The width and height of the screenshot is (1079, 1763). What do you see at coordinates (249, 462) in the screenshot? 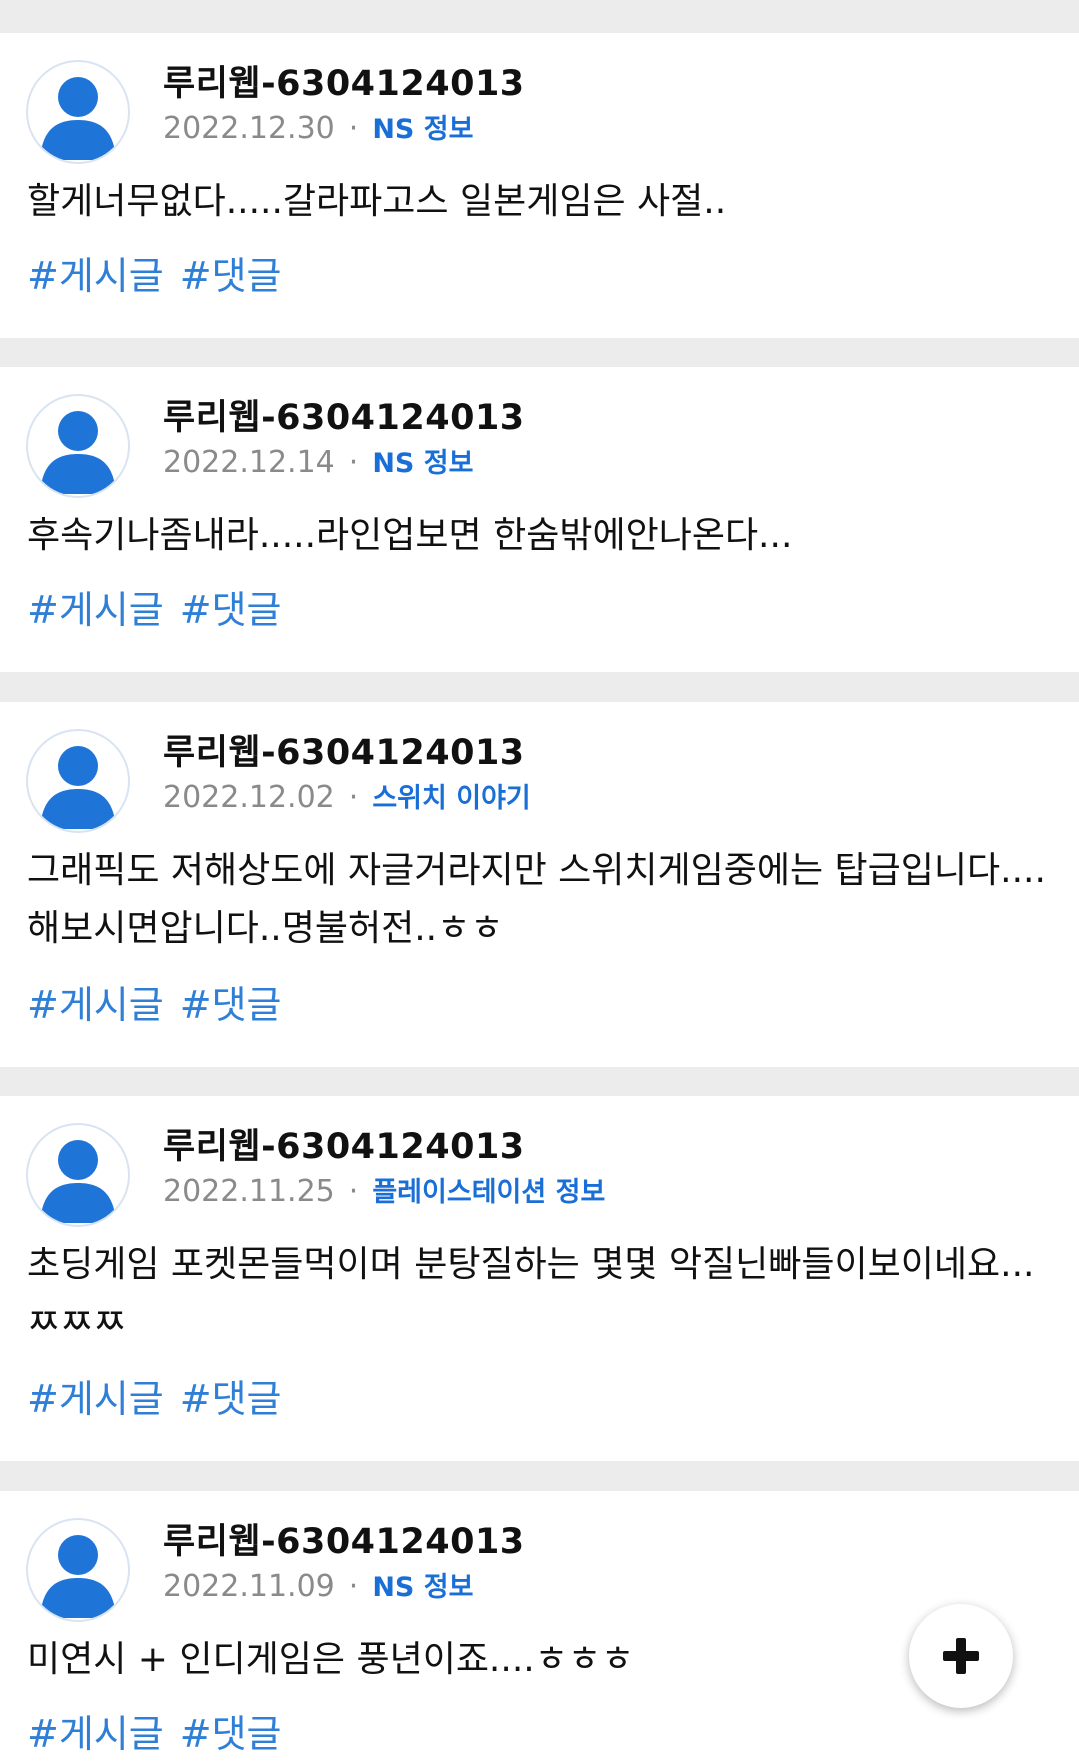
I see `post-date: 2022.12.14` at bounding box center [249, 462].